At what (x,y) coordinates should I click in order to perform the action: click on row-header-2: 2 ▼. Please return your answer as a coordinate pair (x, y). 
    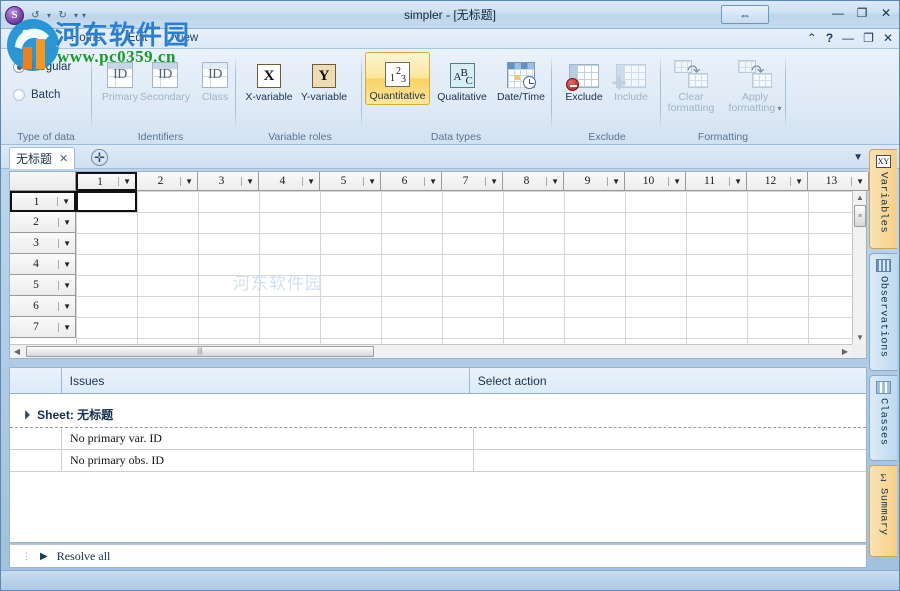
    Looking at the image, I should click on (43, 222).